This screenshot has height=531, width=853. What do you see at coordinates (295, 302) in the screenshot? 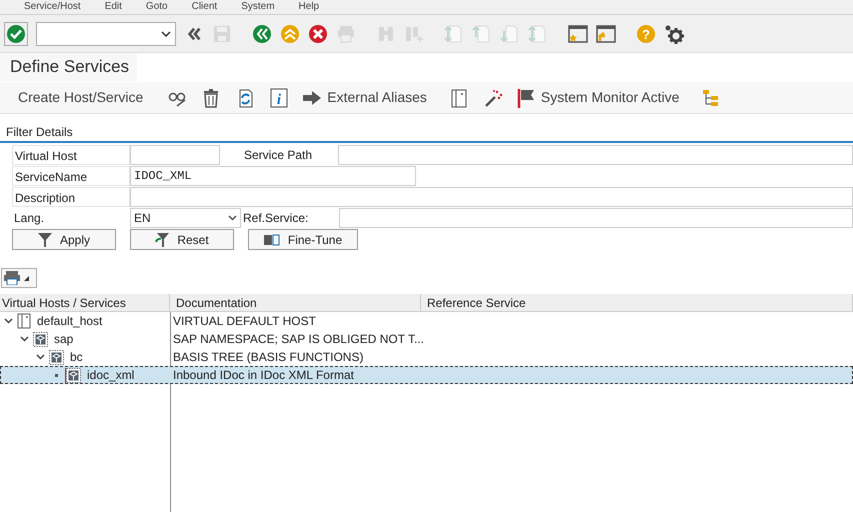
I see `column-header: Documentation` at bounding box center [295, 302].